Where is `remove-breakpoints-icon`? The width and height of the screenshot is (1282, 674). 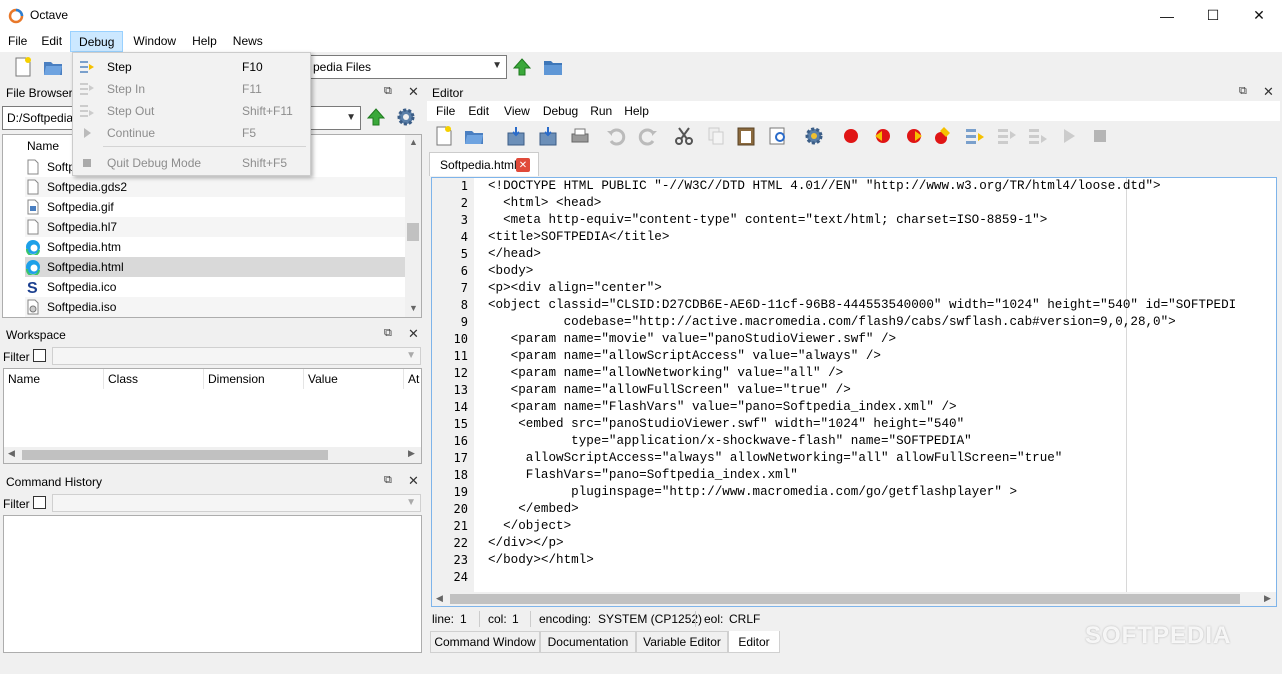 remove-breakpoints-icon is located at coordinates (943, 136).